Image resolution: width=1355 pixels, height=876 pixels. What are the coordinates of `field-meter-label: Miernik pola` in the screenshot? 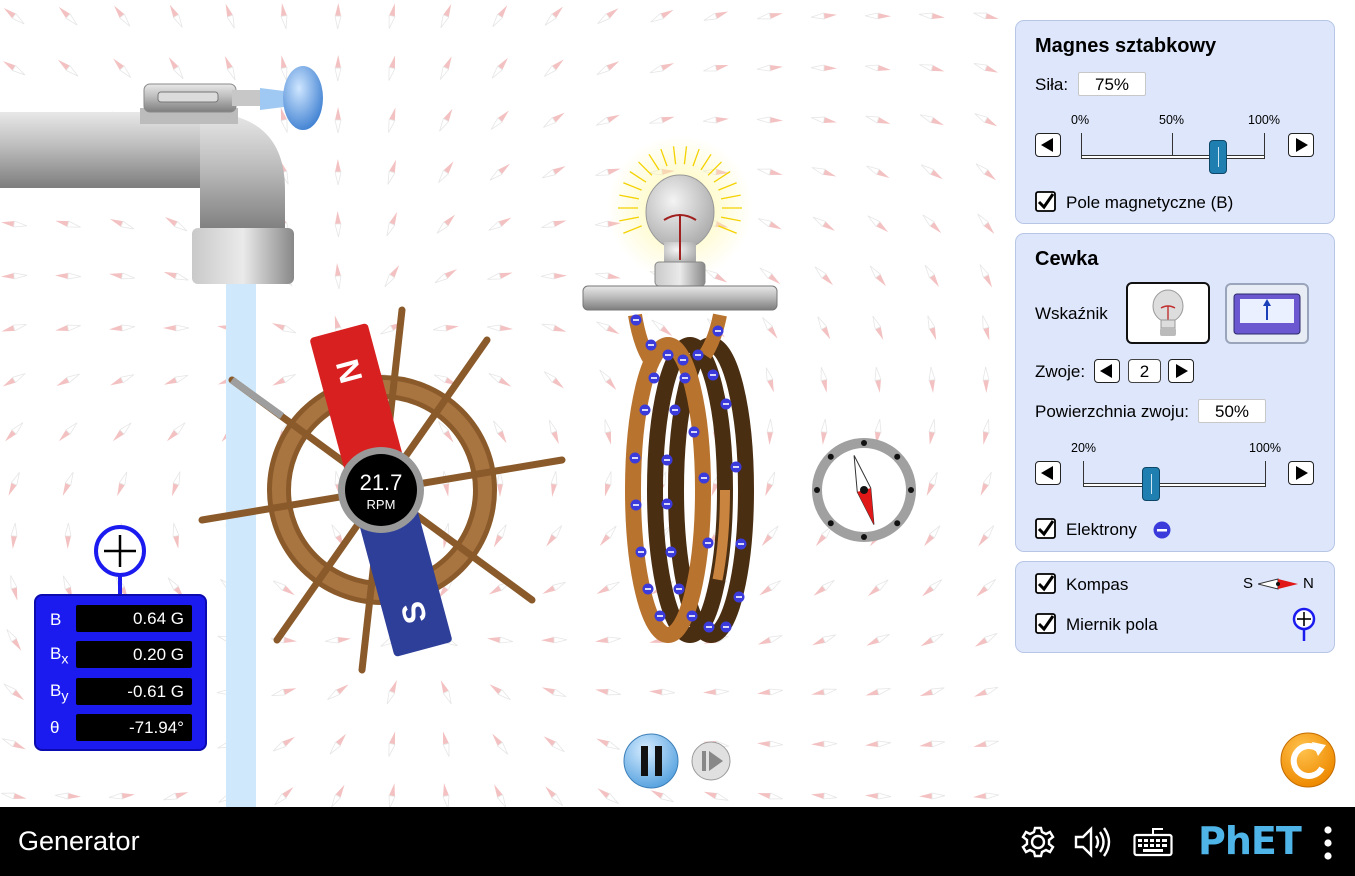 It's located at (1112, 624).